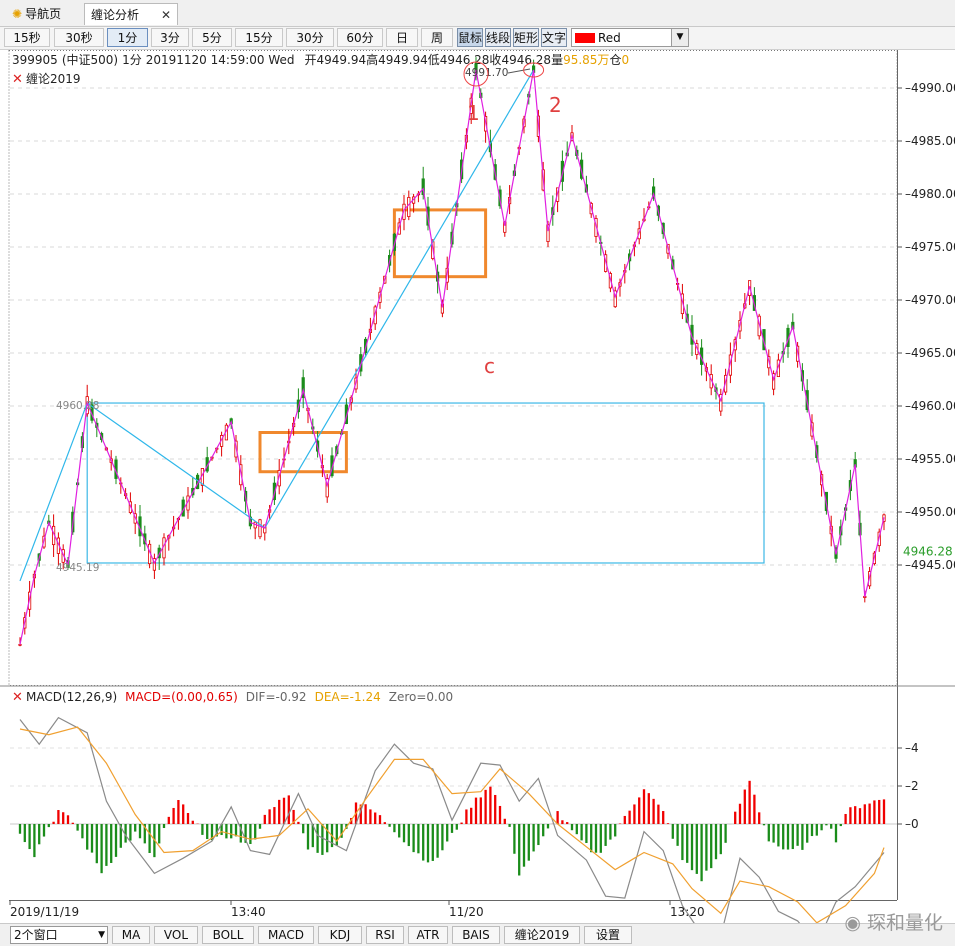 This screenshot has width=955, height=946. I want to click on annotation-1: 1, so click(473, 113).